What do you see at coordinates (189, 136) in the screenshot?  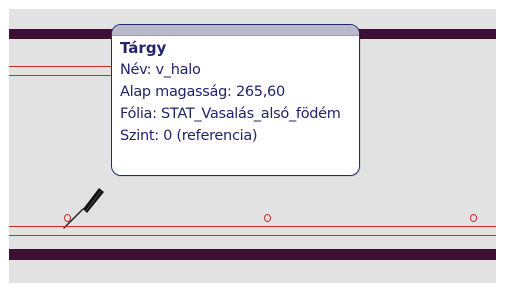 I see `tooltip-level: Szint: 0 (referencia)` at bounding box center [189, 136].